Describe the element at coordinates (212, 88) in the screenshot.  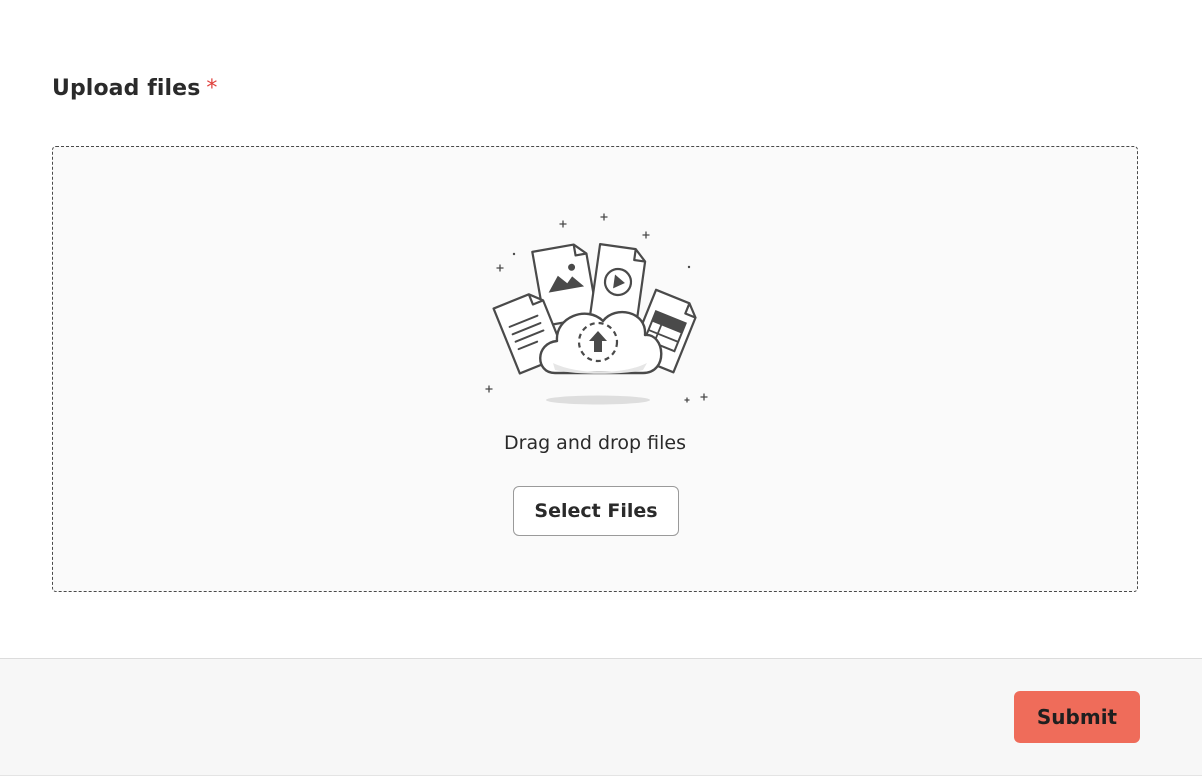
I see `required-asterisk: *` at that location.